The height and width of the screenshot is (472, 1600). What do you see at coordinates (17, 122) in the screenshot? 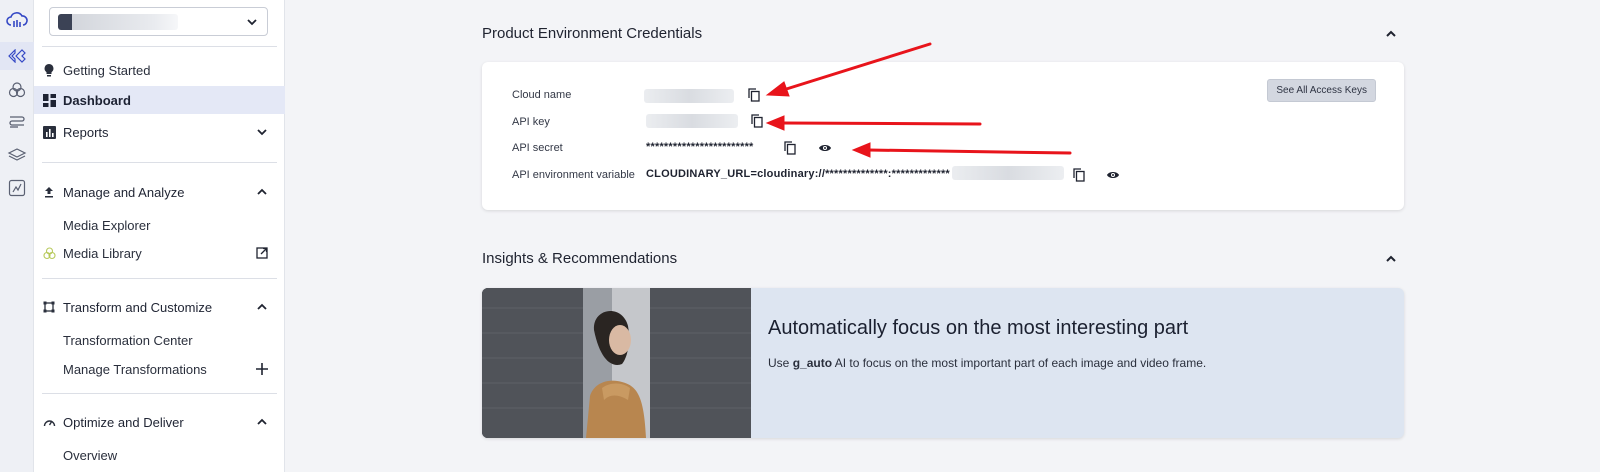
I see `transform-rail-icon` at bounding box center [17, 122].